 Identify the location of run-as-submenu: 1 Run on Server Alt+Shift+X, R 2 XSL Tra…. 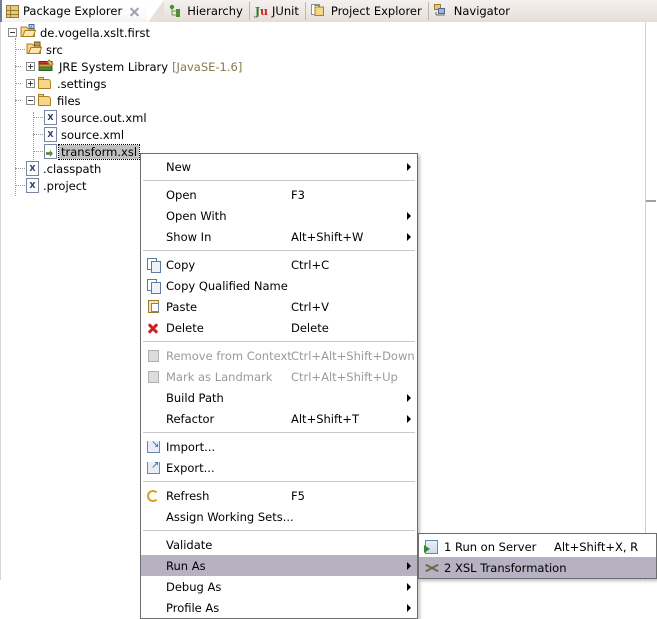
(537, 556).